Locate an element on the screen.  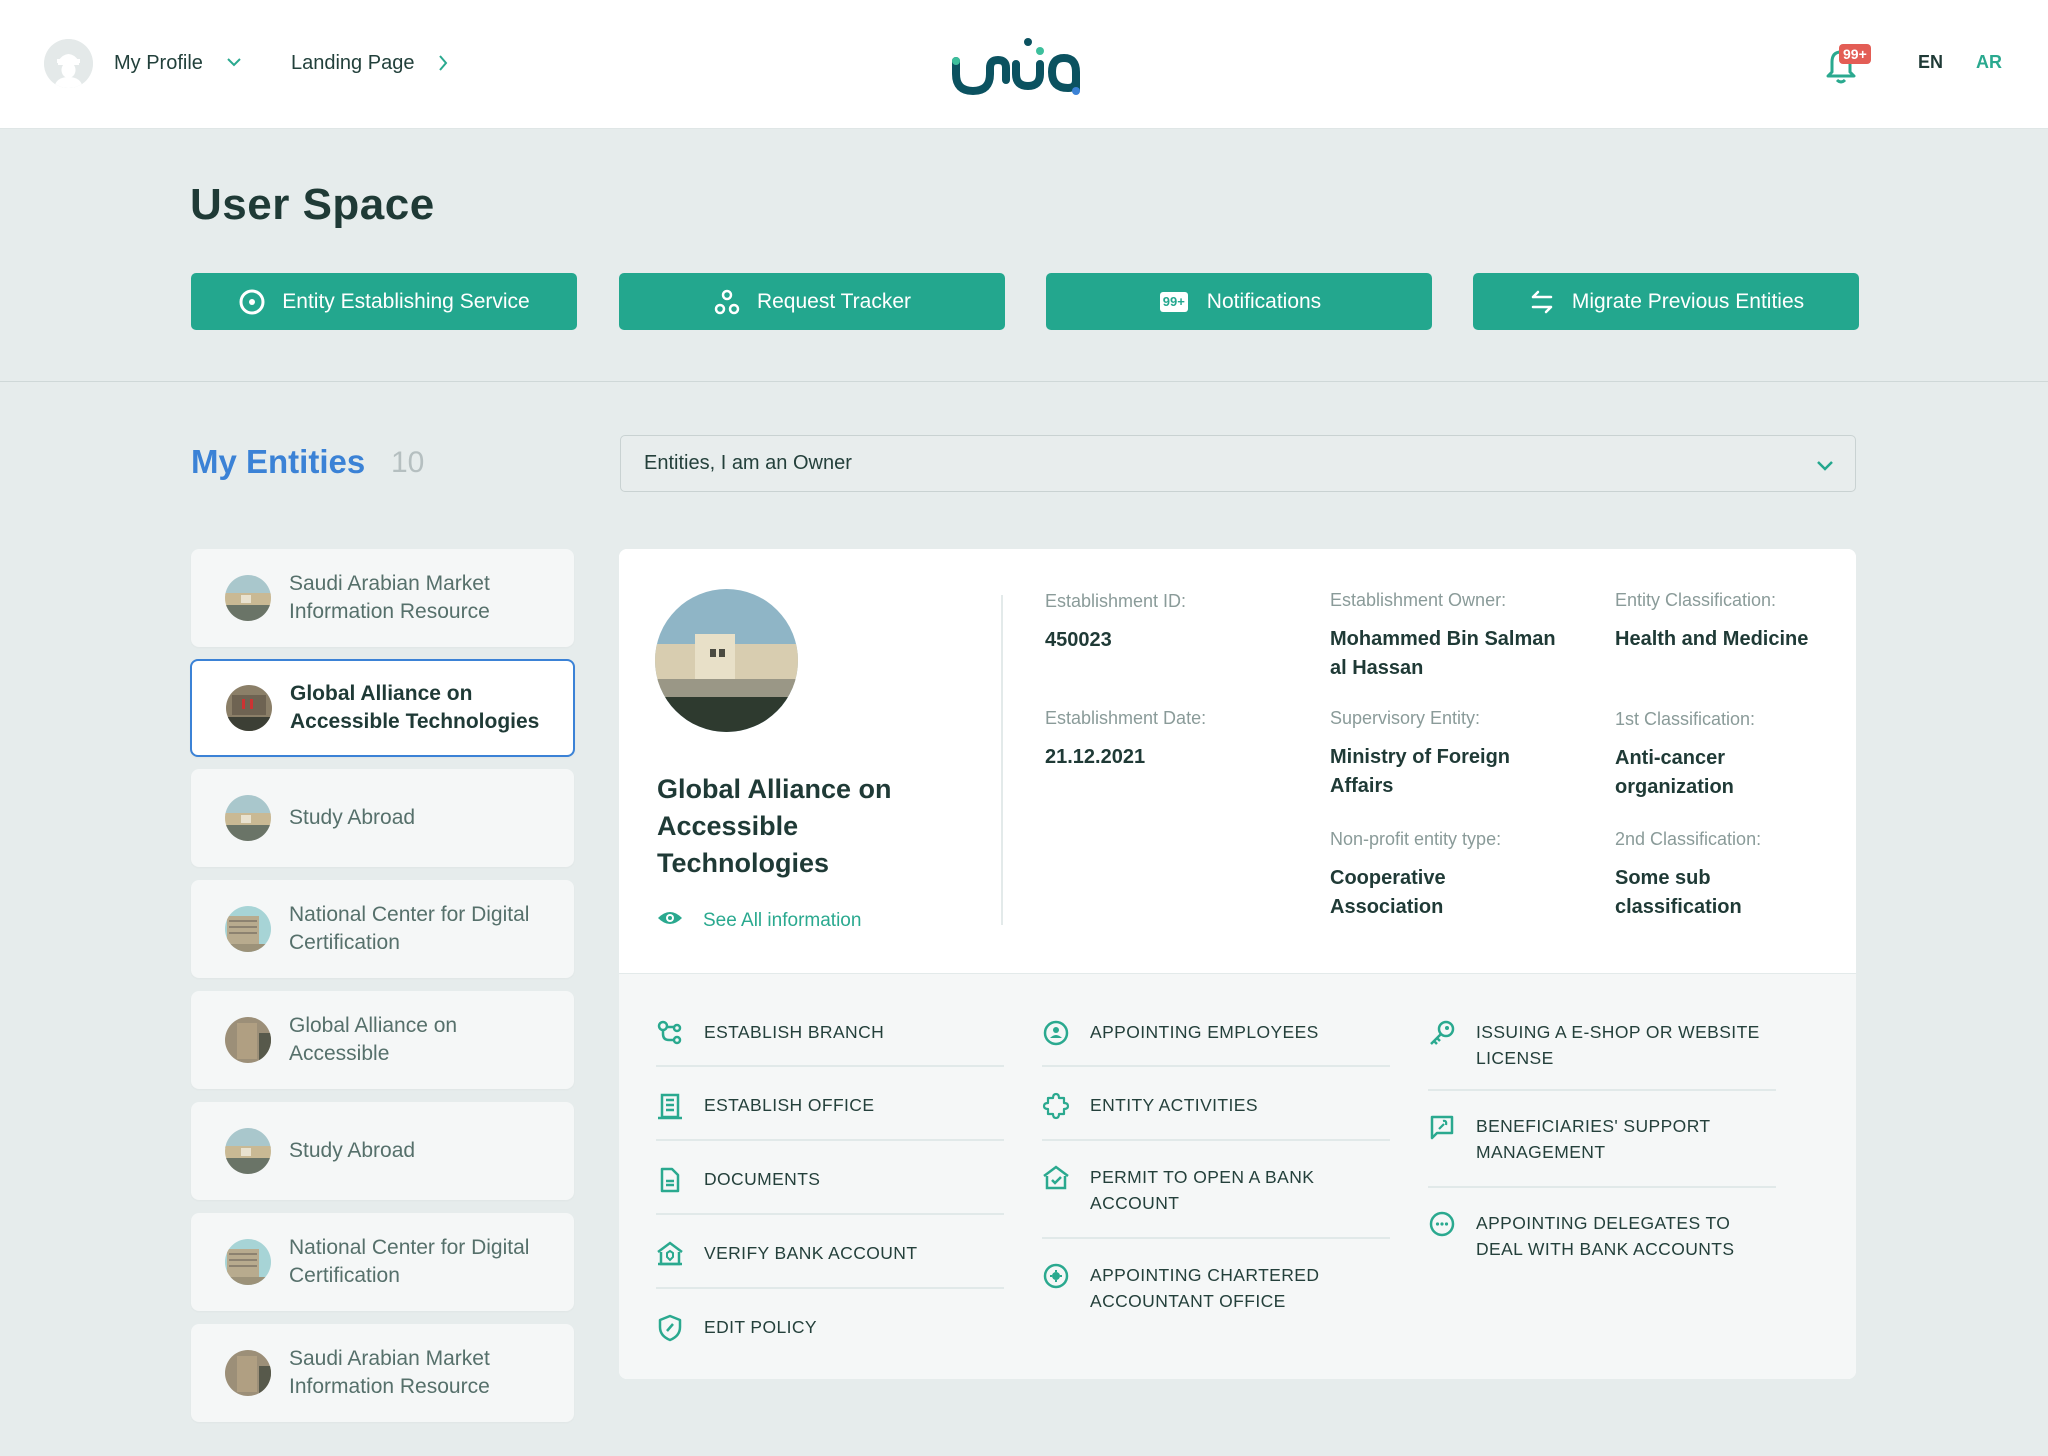
action-appointing-employees: APPOINTING EMPLOYEES is located at coordinates (1217, 1042).